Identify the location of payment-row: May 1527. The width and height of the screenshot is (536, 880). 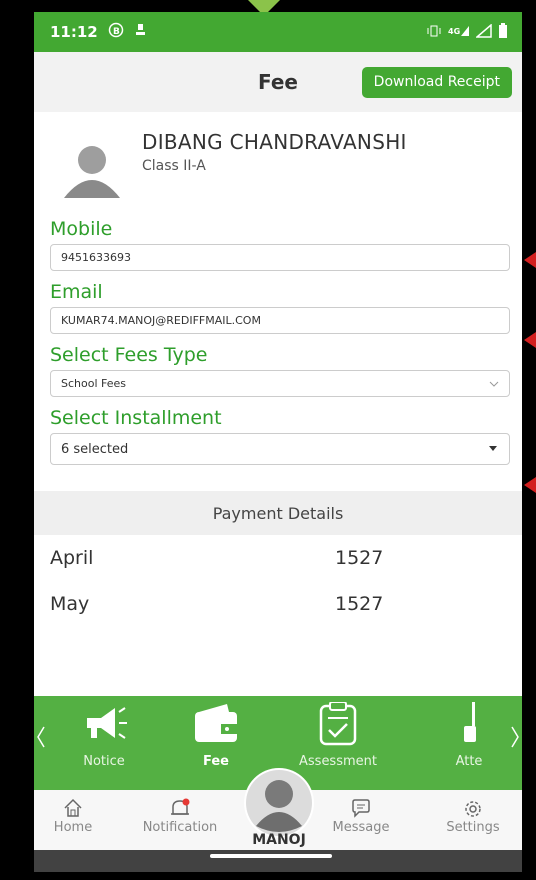
(278, 604).